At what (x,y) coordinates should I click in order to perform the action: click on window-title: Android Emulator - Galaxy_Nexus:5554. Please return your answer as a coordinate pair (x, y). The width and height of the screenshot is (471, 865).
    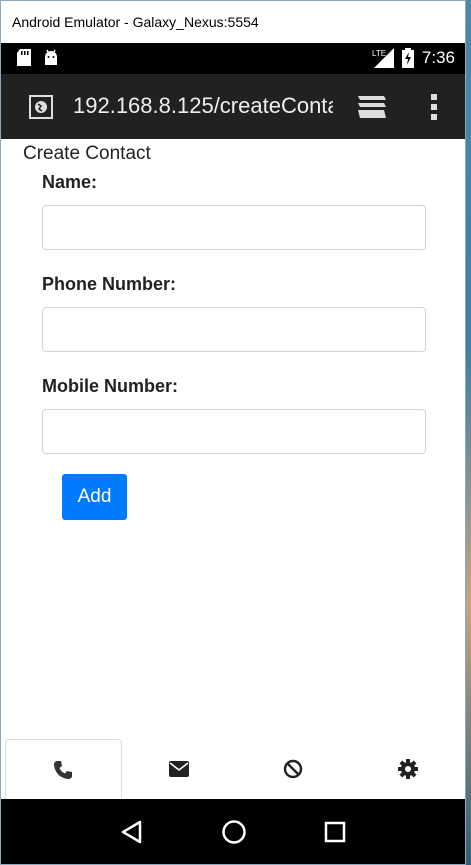
    Looking at the image, I should click on (233, 22).